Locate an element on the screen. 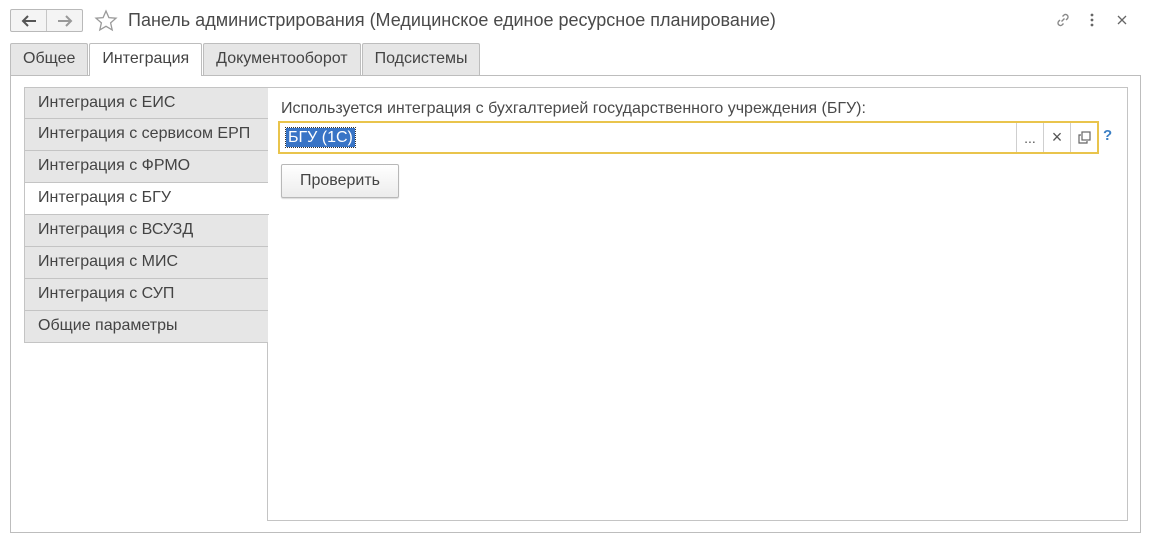  close-icon is located at coordinates (1122, 20).